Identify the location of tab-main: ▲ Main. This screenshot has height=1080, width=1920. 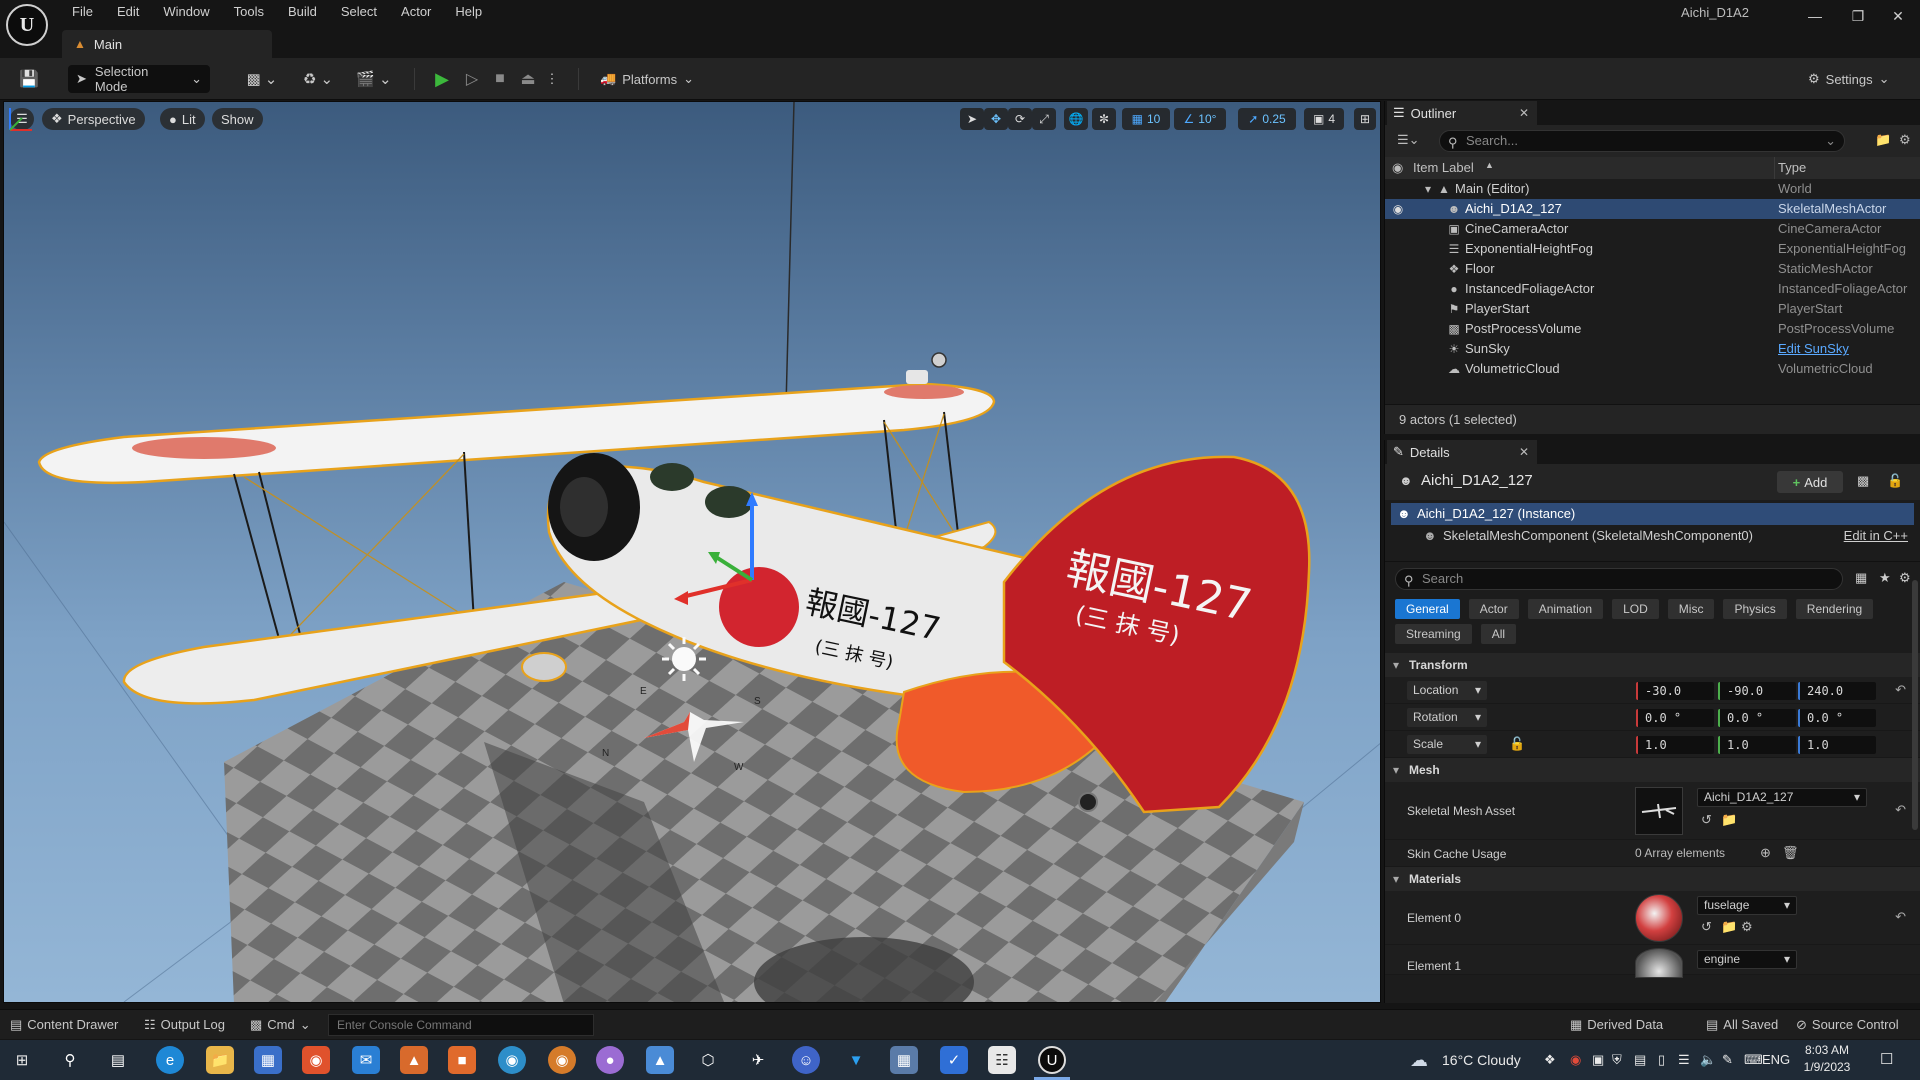
(167, 44).